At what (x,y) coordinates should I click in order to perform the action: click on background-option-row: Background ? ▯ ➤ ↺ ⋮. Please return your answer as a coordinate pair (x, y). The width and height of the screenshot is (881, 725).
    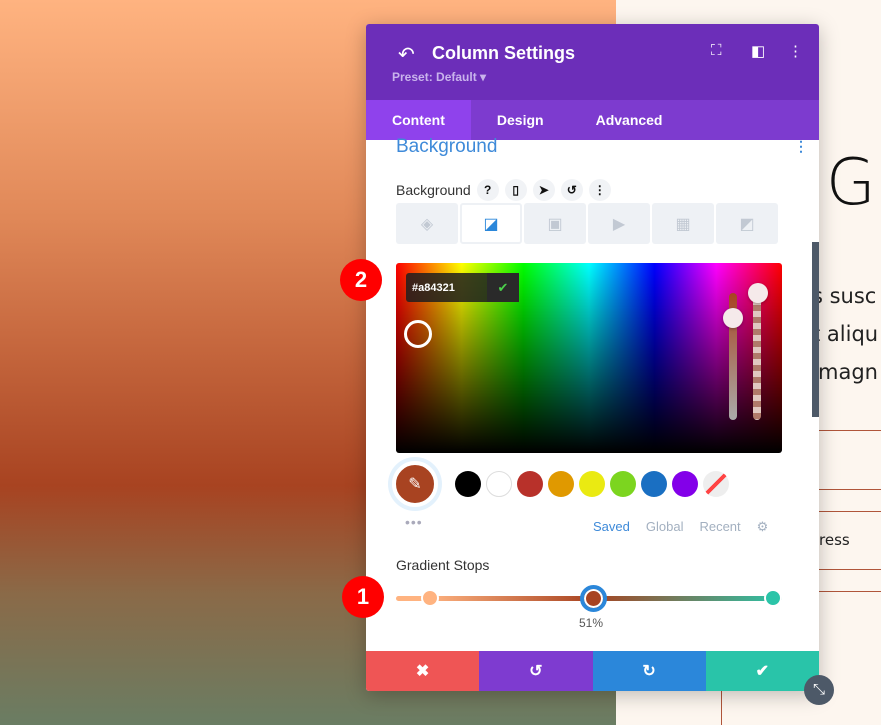
    Looking at the image, I should click on (503, 190).